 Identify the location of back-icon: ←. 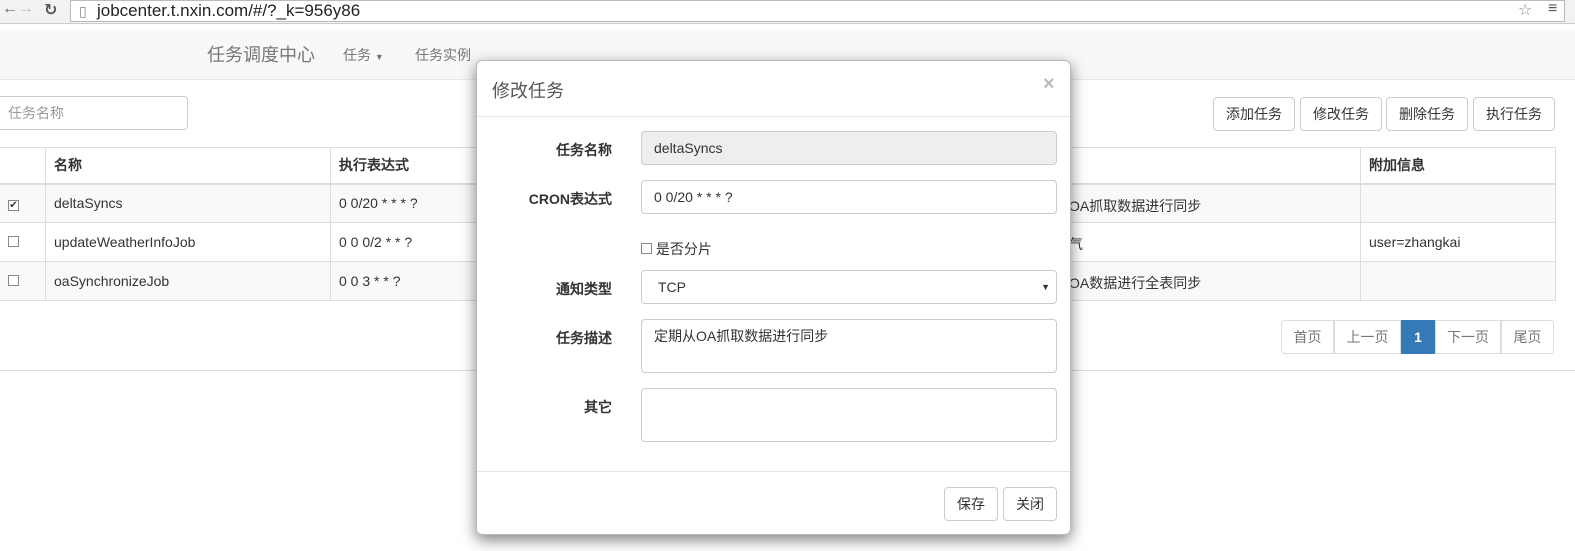
(10, 9).